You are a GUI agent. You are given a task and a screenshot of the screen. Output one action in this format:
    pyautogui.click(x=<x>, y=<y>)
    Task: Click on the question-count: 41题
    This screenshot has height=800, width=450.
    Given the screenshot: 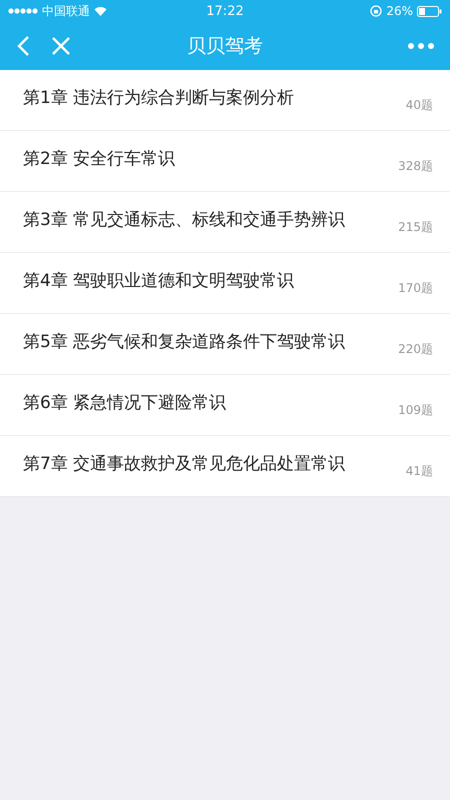 What is the action you would take?
    pyautogui.click(x=419, y=471)
    